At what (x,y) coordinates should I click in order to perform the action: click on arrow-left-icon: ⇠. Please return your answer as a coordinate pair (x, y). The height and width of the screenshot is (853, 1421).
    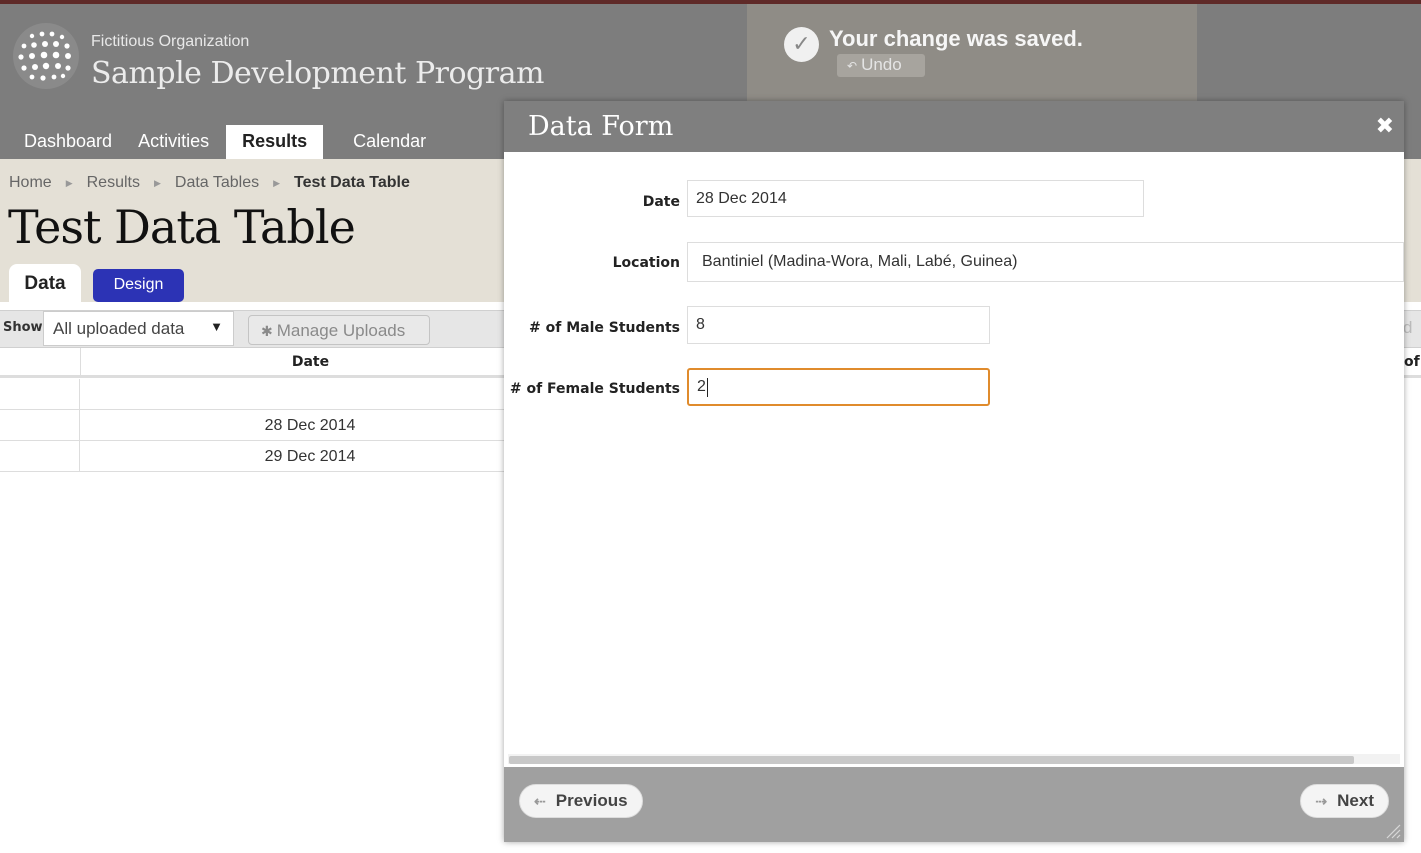
    Looking at the image, I should click on (540, 800).